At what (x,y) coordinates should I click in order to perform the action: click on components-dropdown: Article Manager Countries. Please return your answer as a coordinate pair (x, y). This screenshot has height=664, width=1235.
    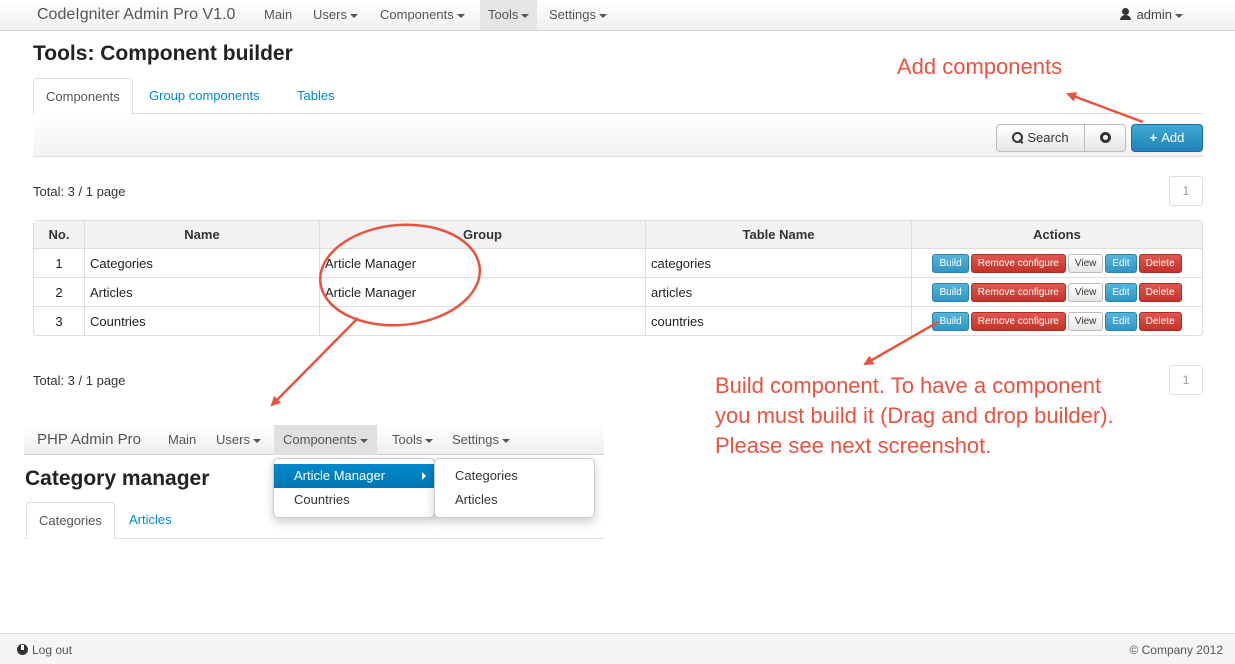
    Looking at the image, I should click on (354, 488).